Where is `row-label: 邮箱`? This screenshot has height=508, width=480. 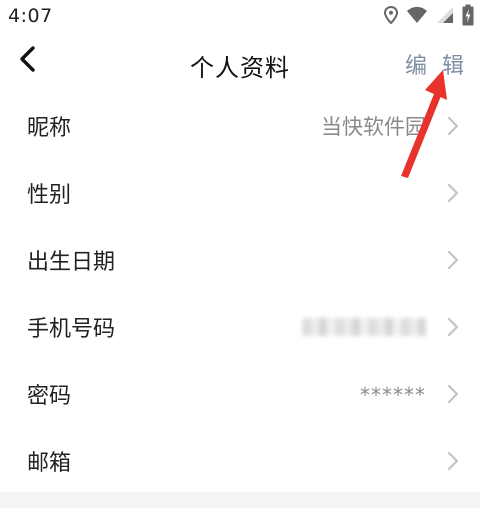
row-label: 邮箱 is located at coordinates (49, 463).